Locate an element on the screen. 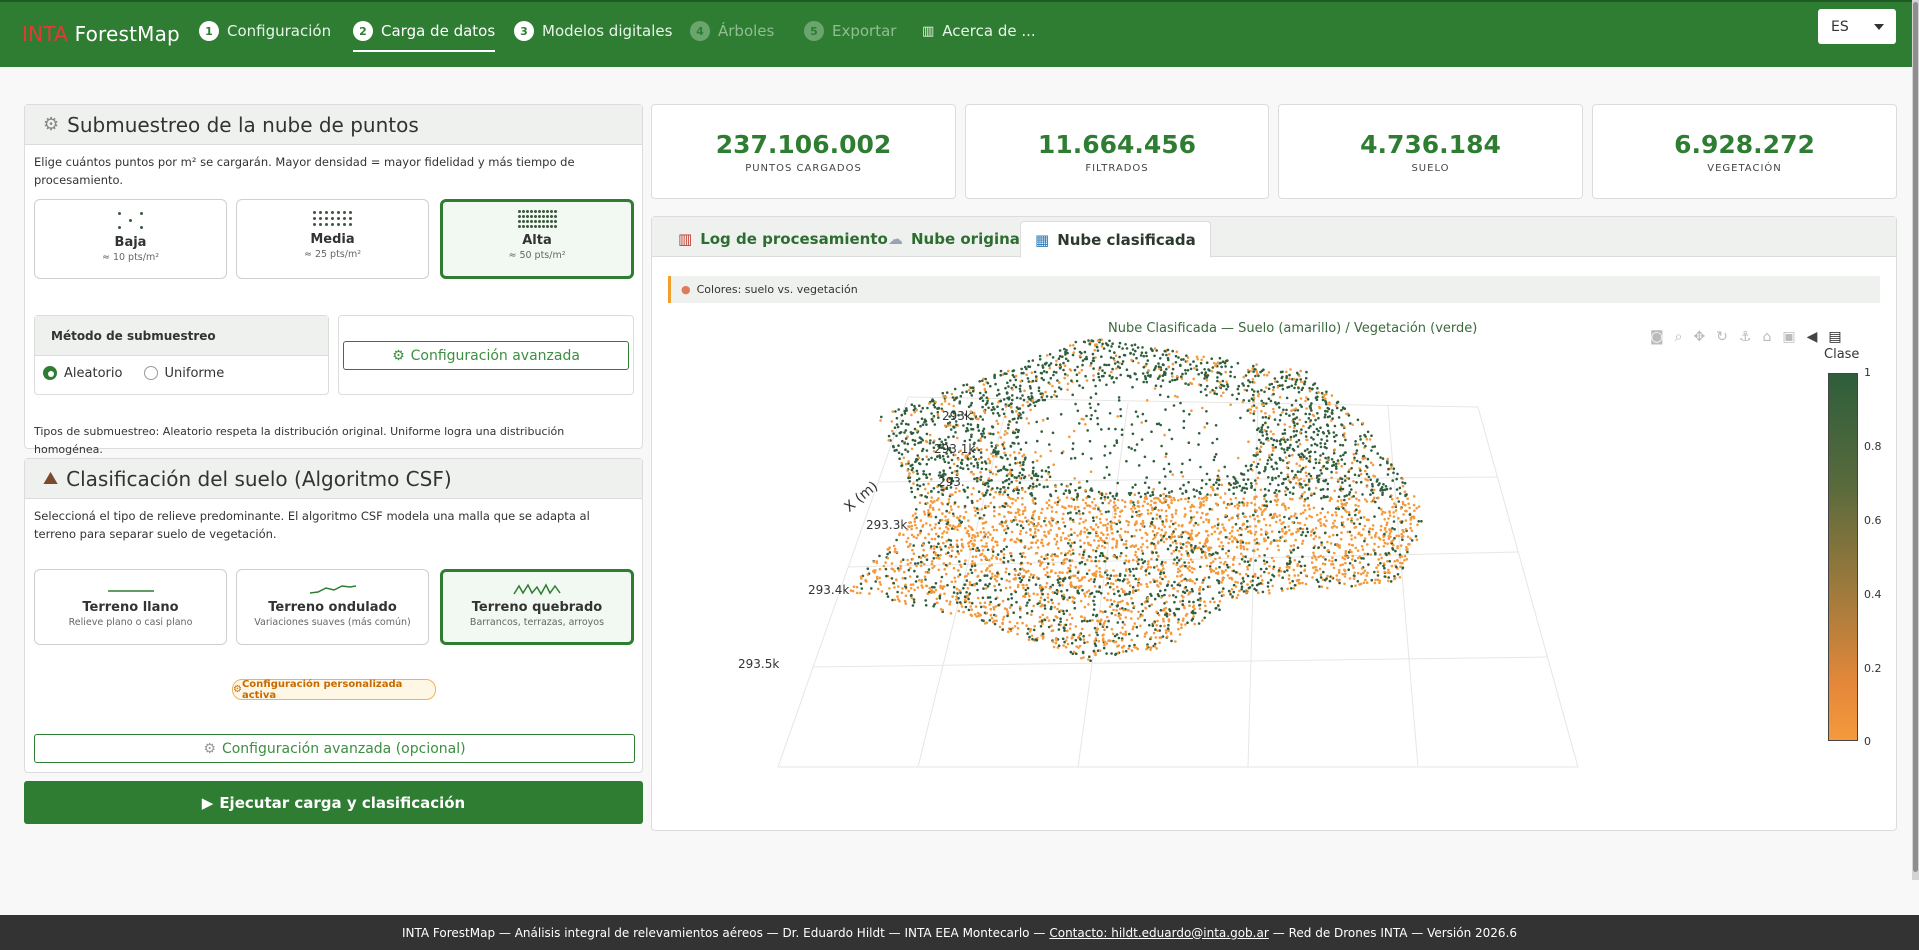 Image resolution: width=1919 pixels, height=950 pixels. density-label: Media is located at coordinates (332, 239).